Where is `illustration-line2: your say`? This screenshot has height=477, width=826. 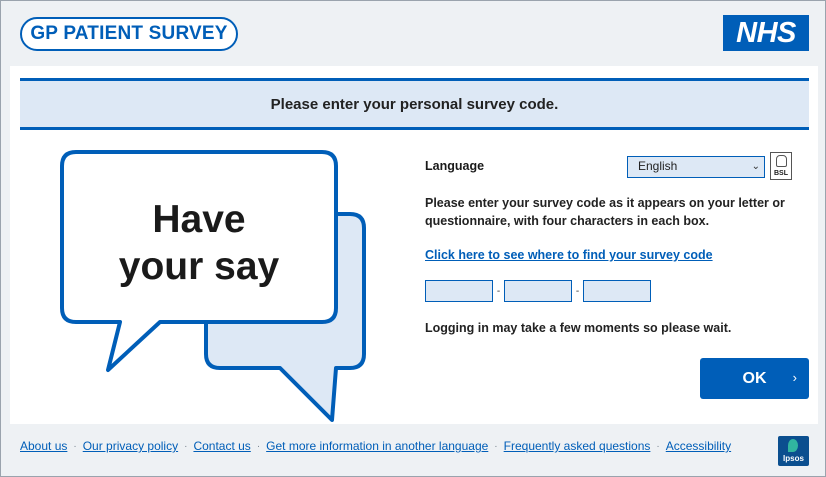 illustration-line2: your say is located at coordinates (199, 266).